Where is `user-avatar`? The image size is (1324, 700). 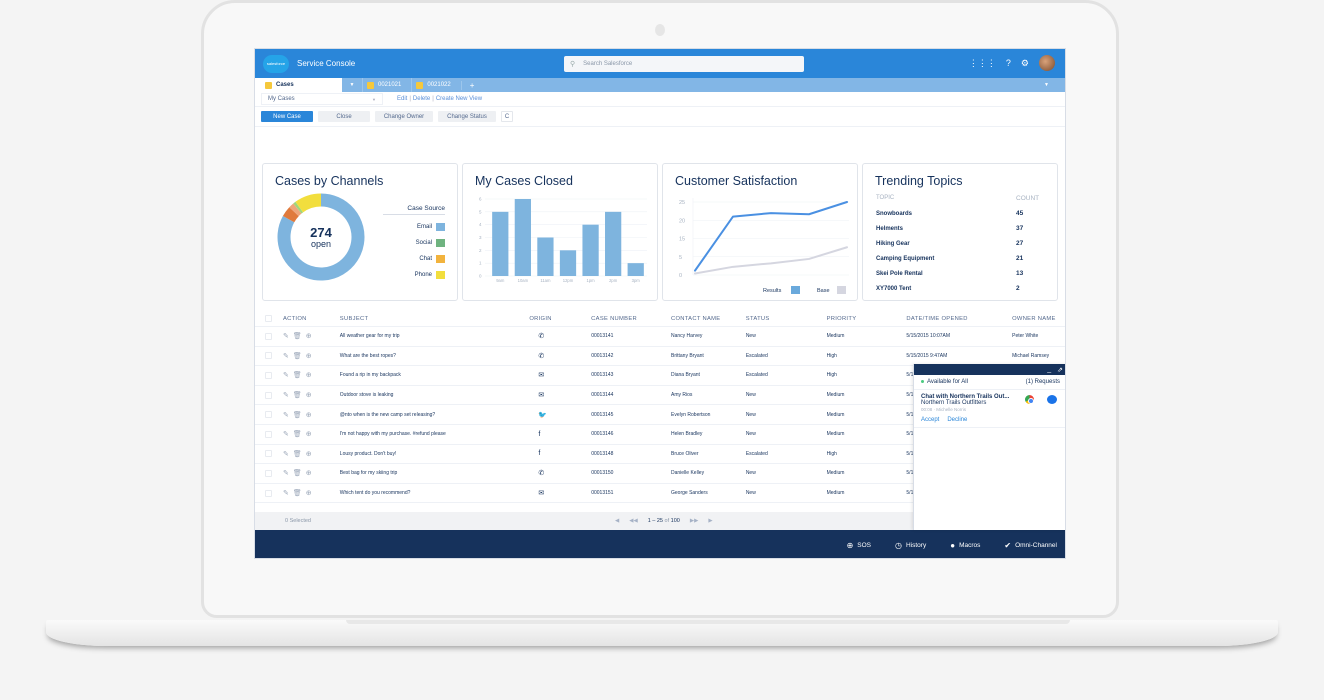
user-avatar is located at coordinates (1047, 63).